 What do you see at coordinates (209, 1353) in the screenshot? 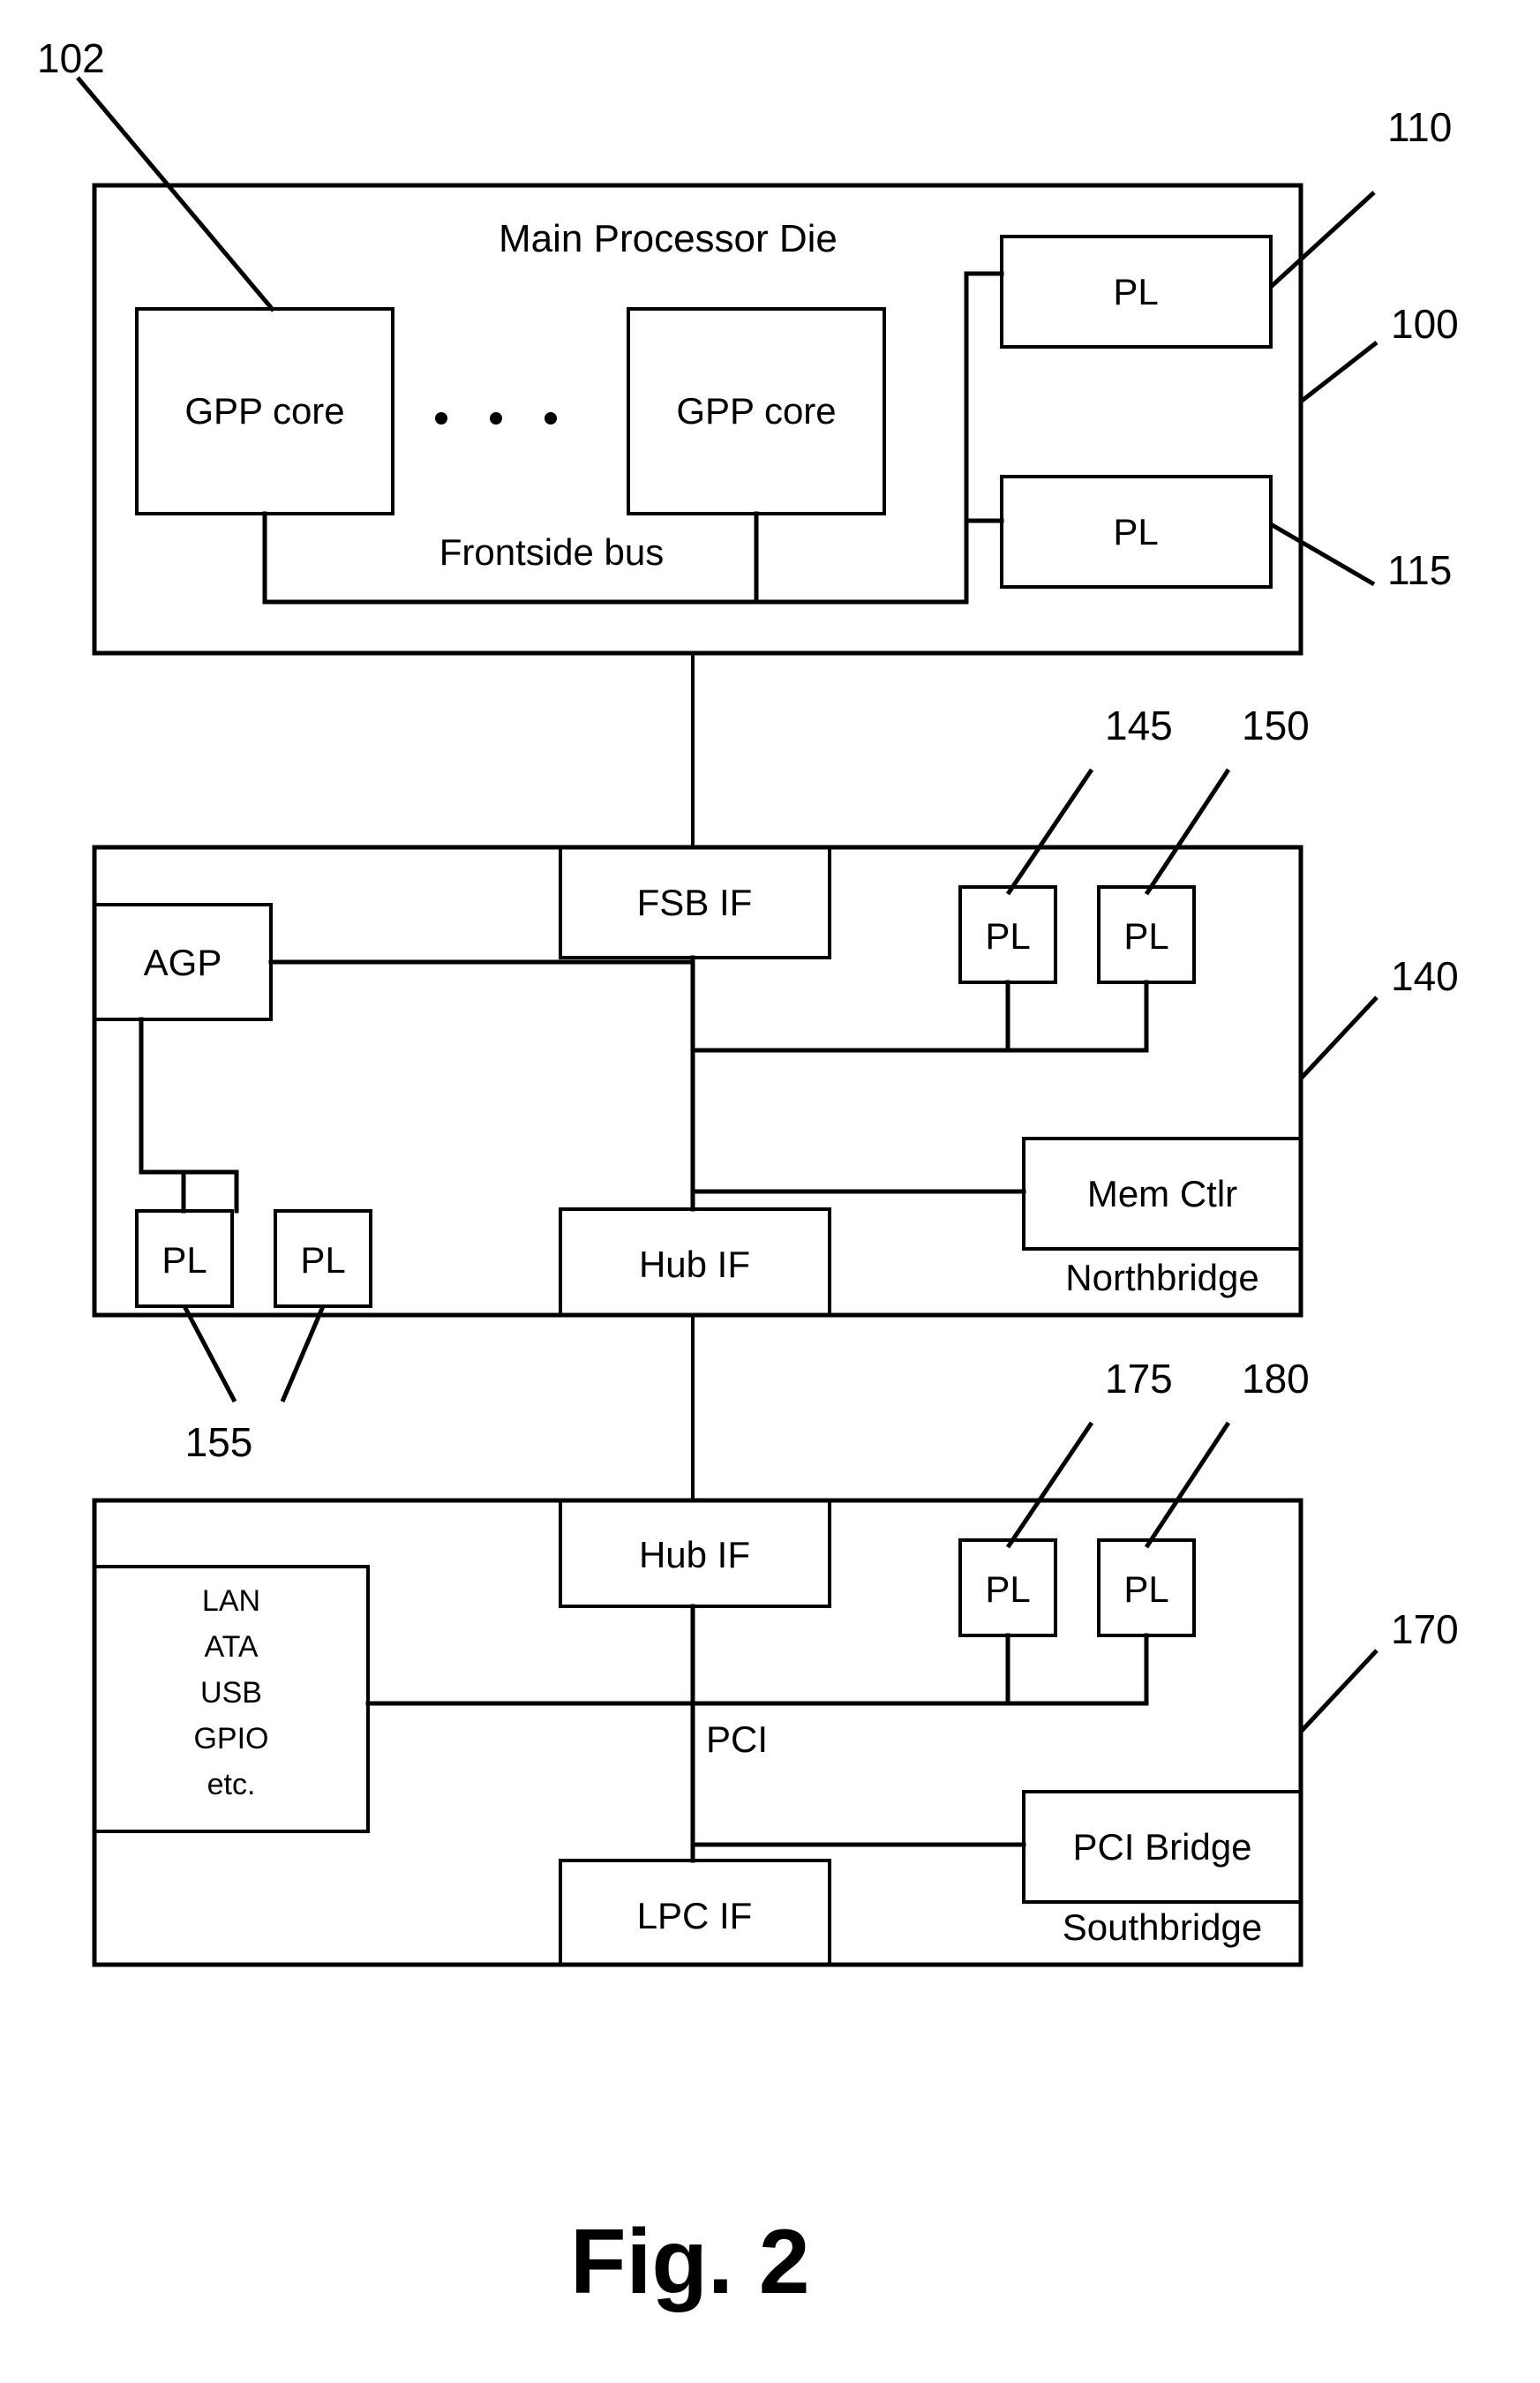
I see `leader-line-155-a` at bounding box center [209, 1353].